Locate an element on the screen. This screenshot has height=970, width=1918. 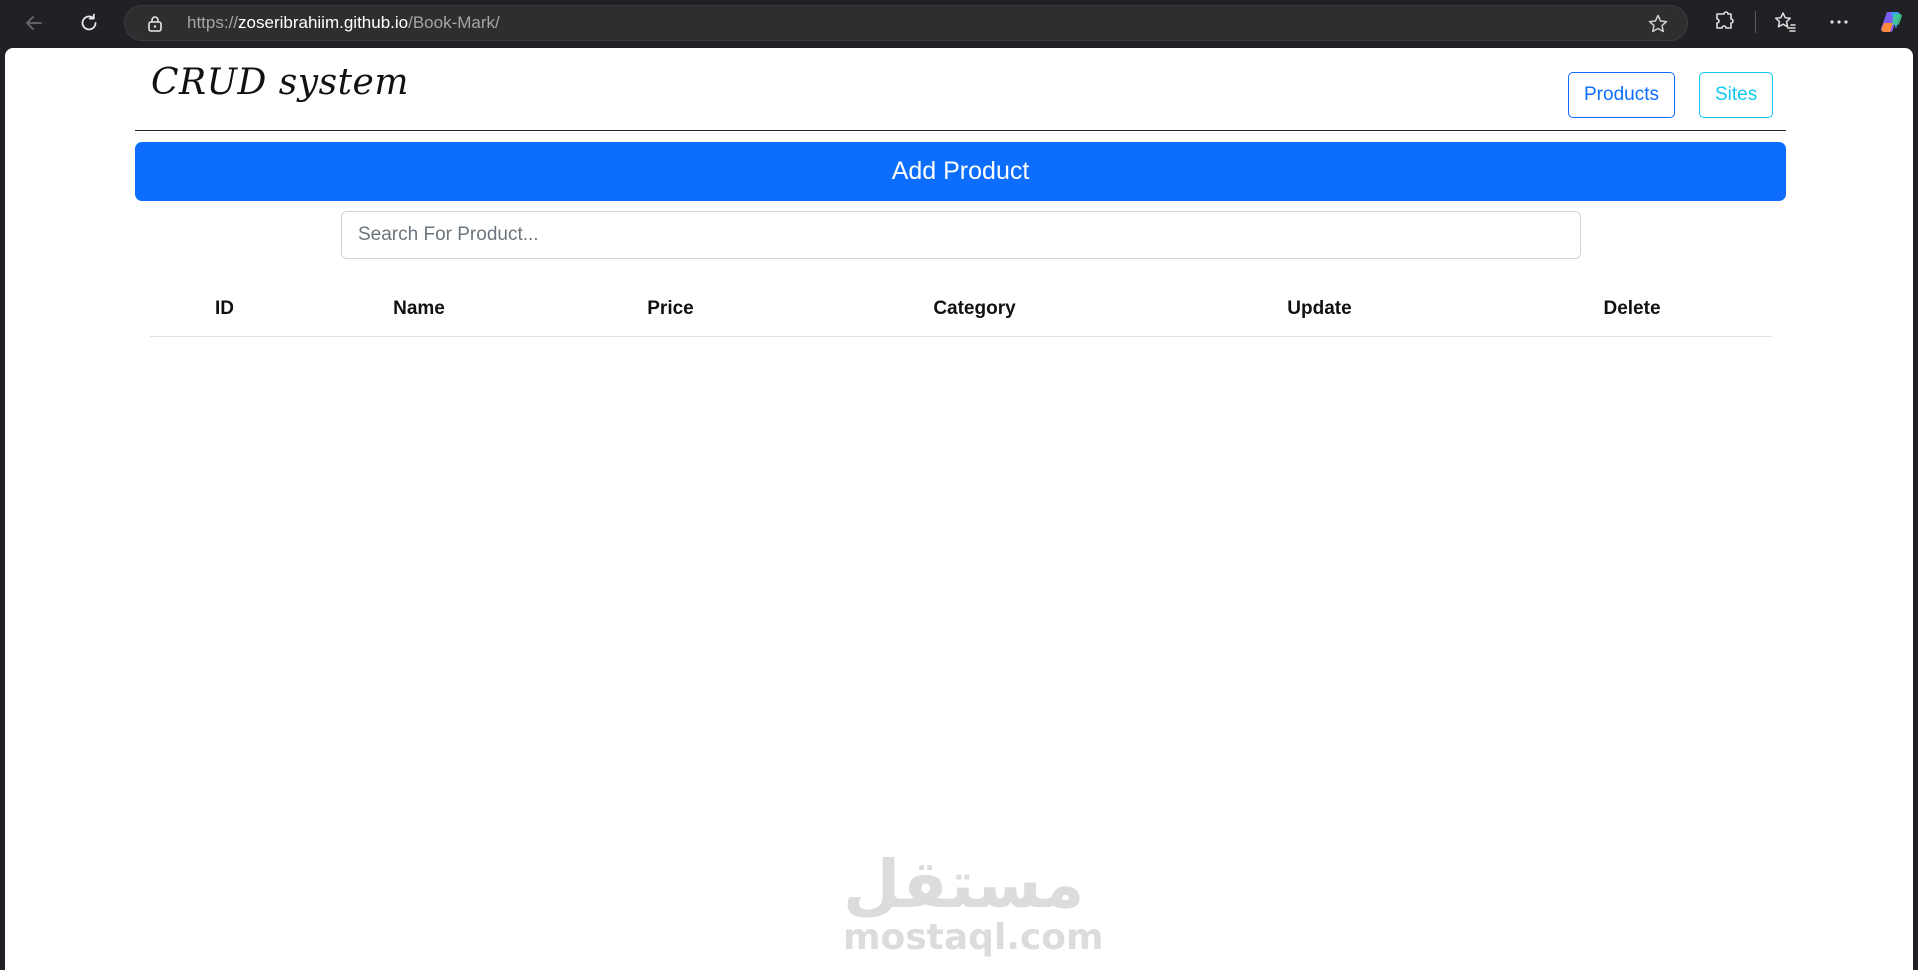
extensions-button is located at coordinates (1724, 22).